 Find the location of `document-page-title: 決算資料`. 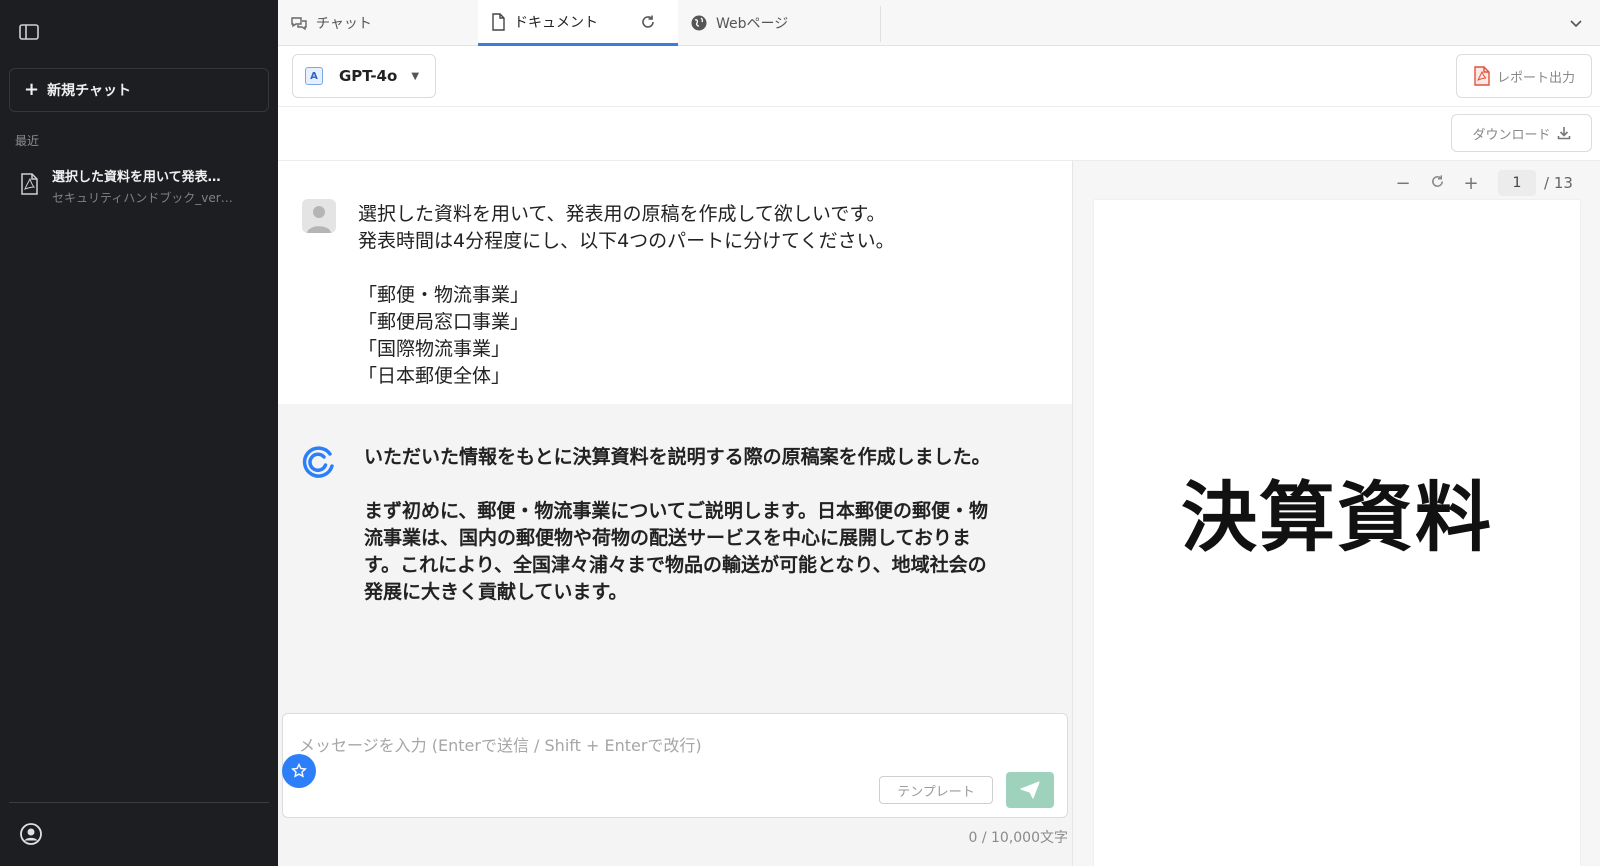

document-page-title: 決算資料 is located at coordinates (1337, 517).